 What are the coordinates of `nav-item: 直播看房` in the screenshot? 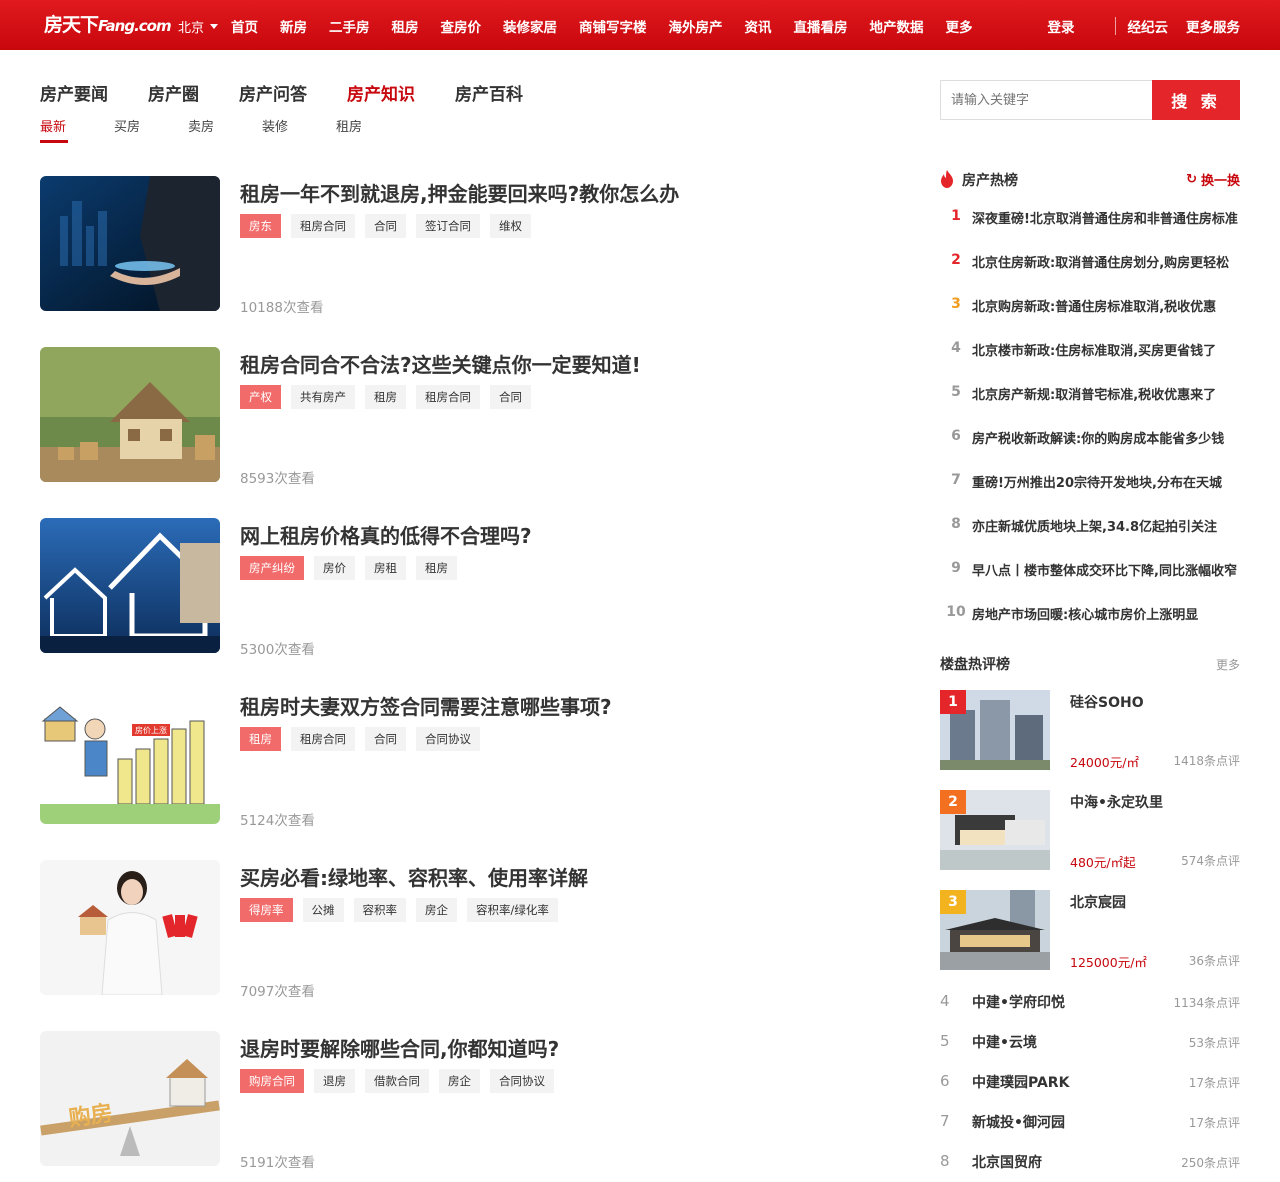 It's located at (821, 26).